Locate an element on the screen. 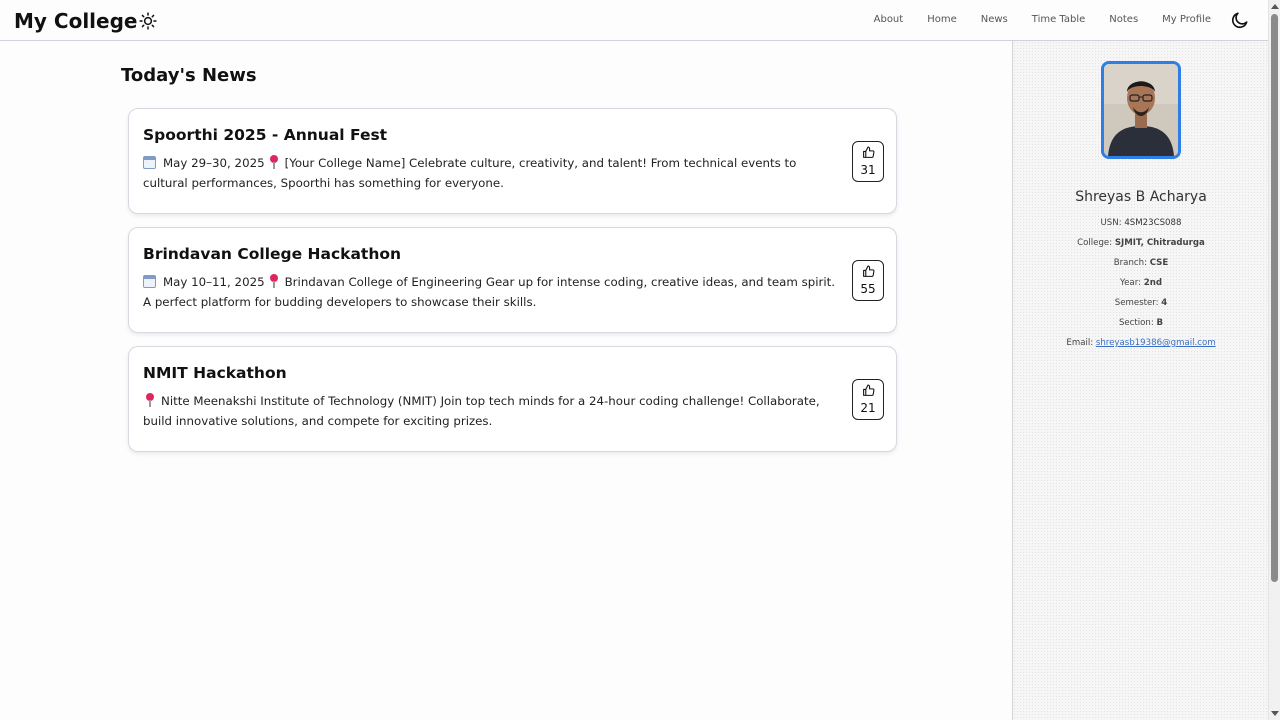 The height and width of the screenshot is (720, 1280). news-date: May 10–11, 2025 is located at coordinates (214, 282).